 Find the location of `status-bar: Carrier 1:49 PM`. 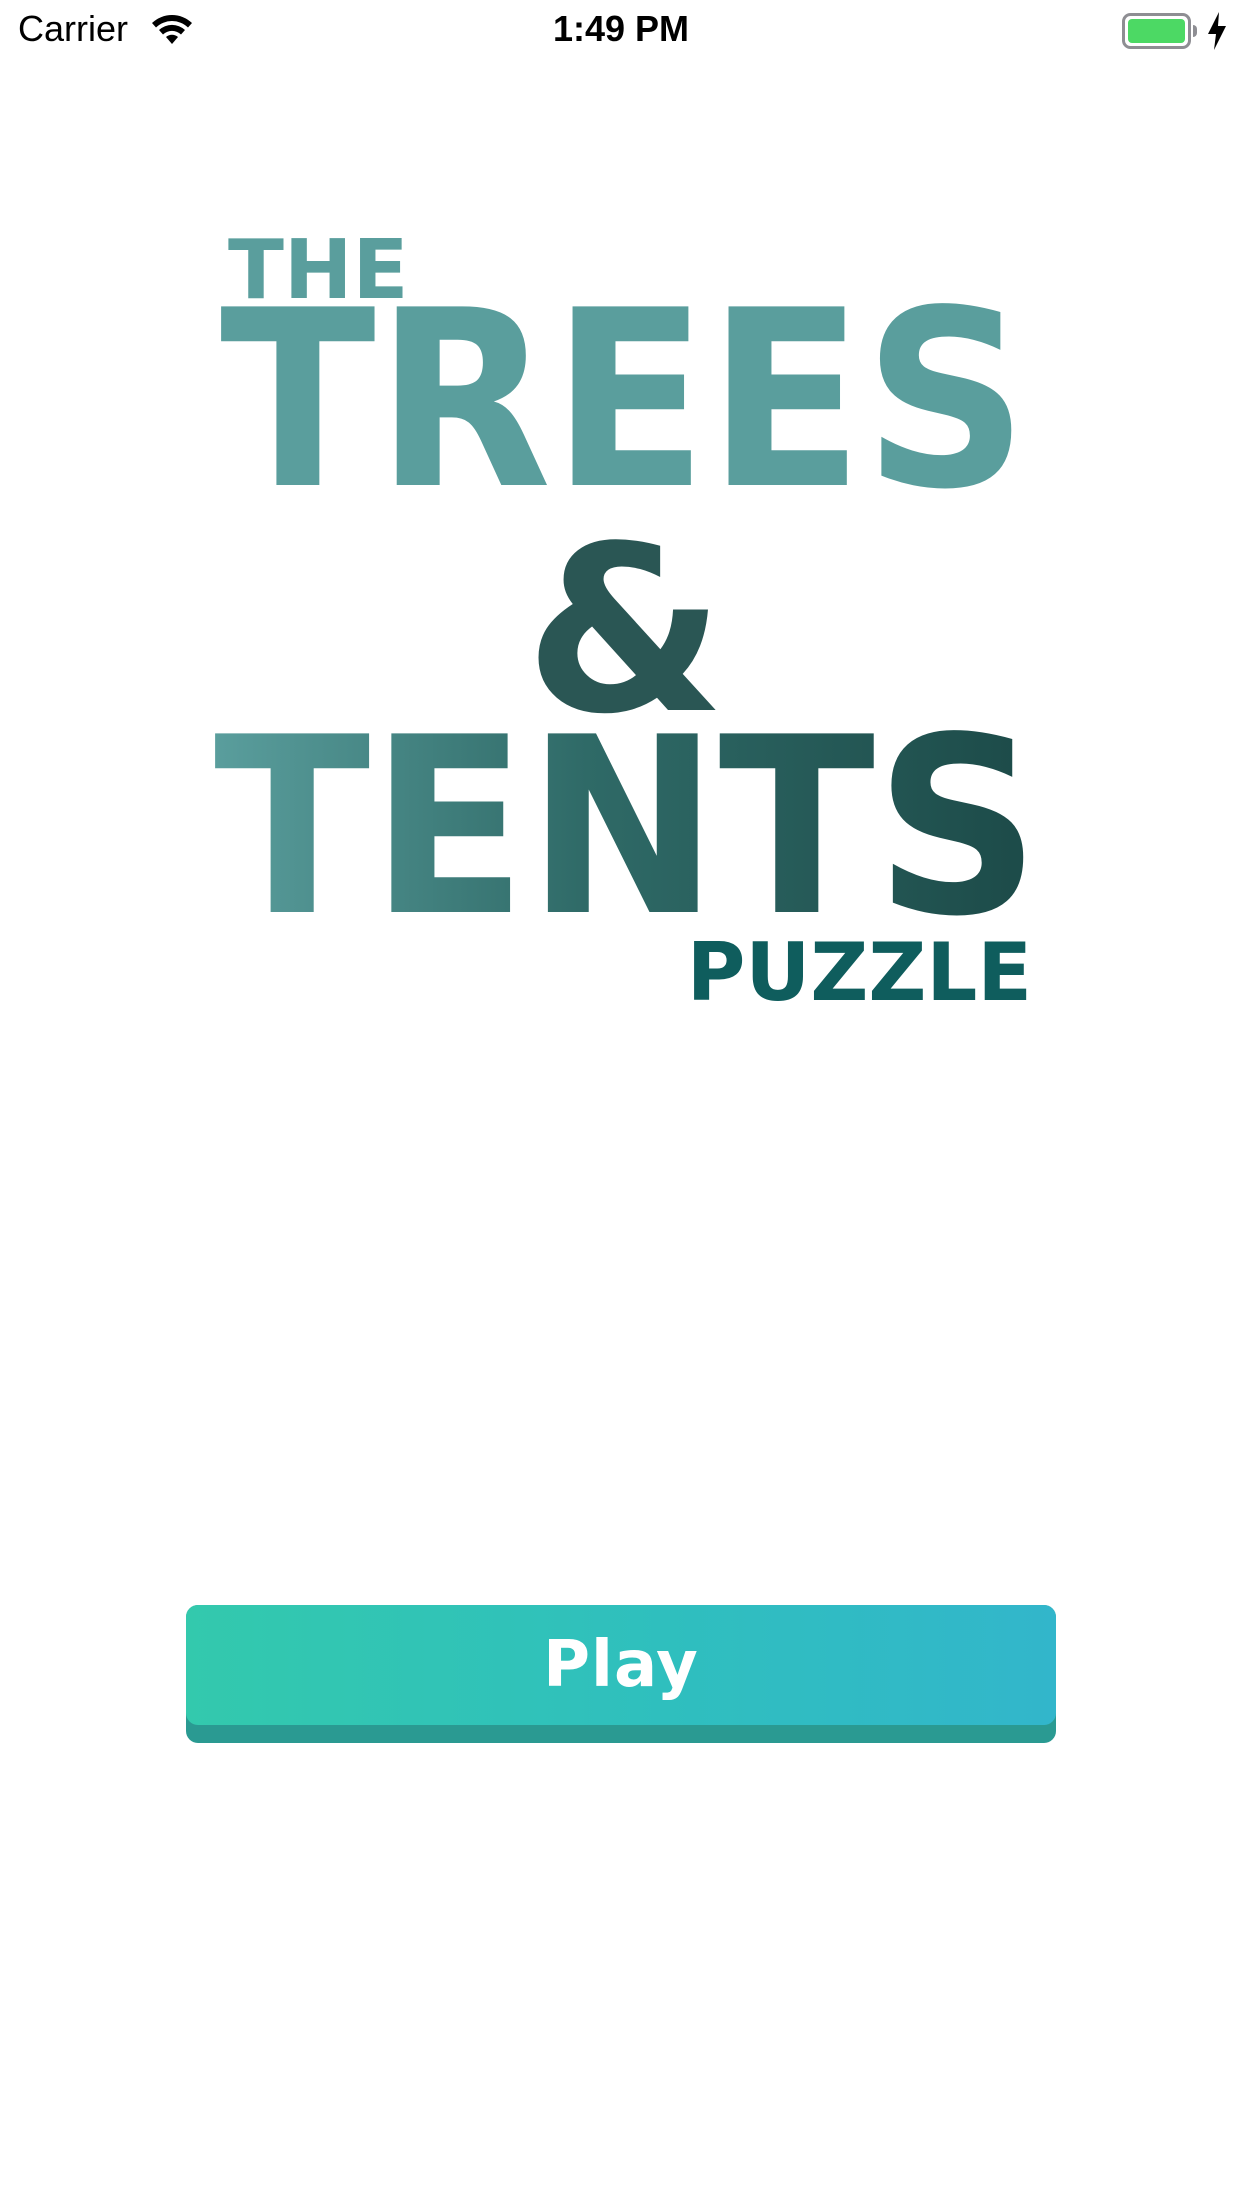

status-bar: Carrier 1:49 PM is located at coordinates (621, 31).